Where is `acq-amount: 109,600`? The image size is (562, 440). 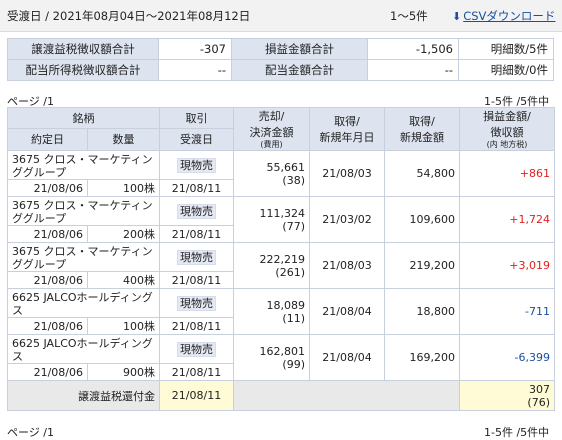 acq-amount: 109,600 is located at coordinates (422, 219).